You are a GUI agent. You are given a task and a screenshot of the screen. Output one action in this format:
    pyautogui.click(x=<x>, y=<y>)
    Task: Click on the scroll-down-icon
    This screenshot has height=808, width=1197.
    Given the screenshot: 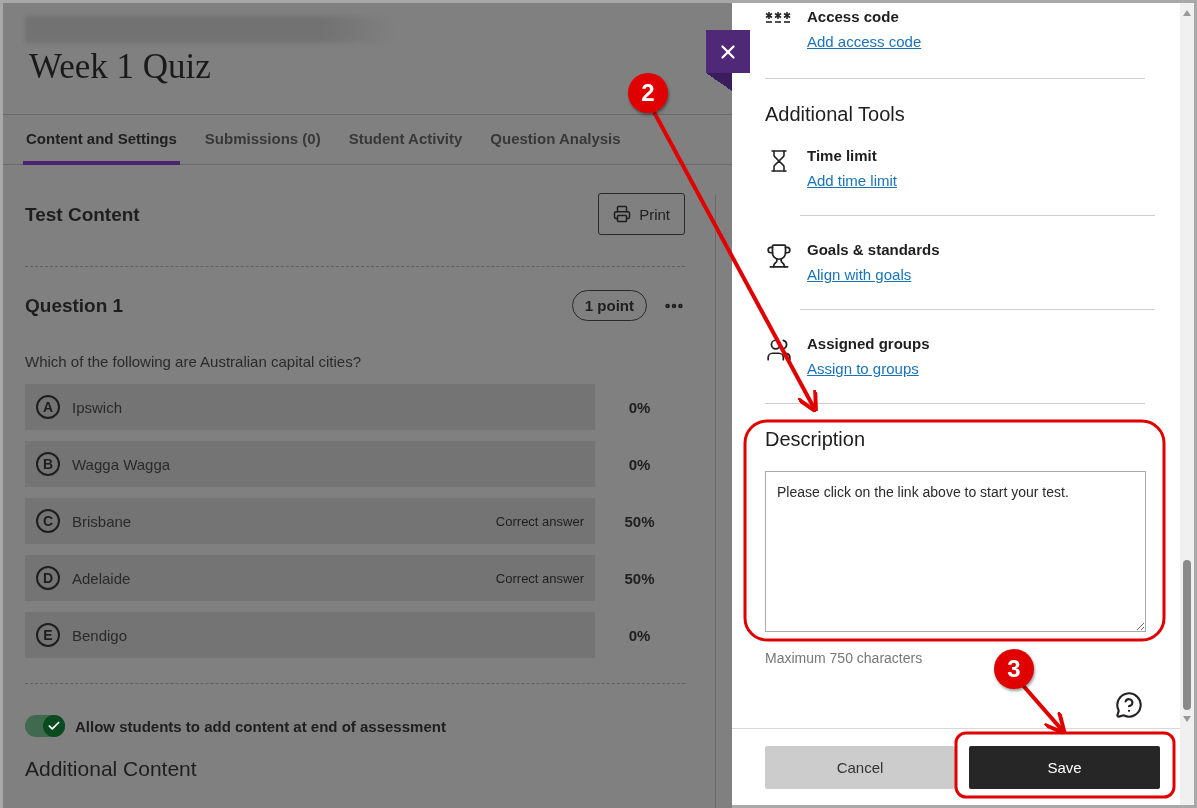 What is the action you would take?
    pyautogui.click(x=1187, y=719)
    